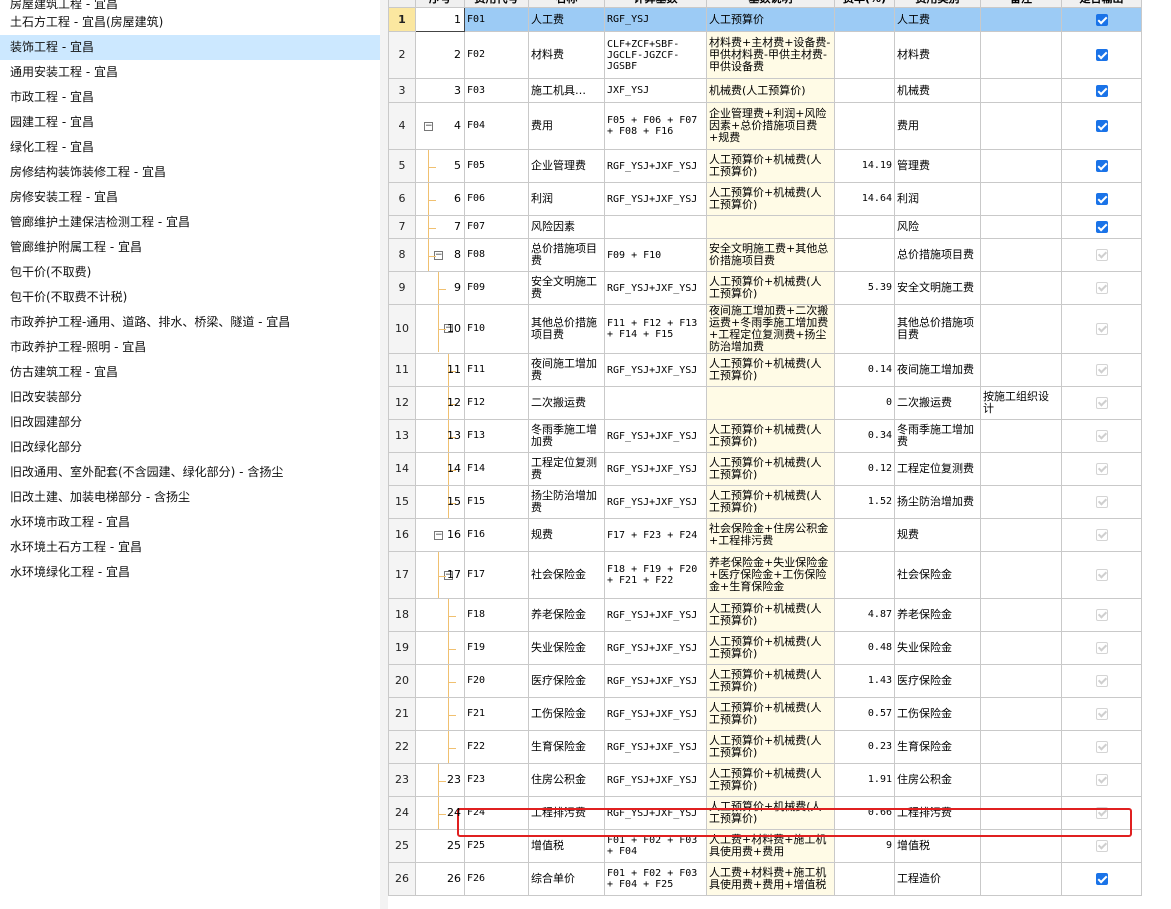 This screenshot has height=909, width=1171. What do you see at coordinates (190, 147) in the screenshot?
I see `tree-item: 绿化工程 - 宜昌` at bounding box center [190, 147].